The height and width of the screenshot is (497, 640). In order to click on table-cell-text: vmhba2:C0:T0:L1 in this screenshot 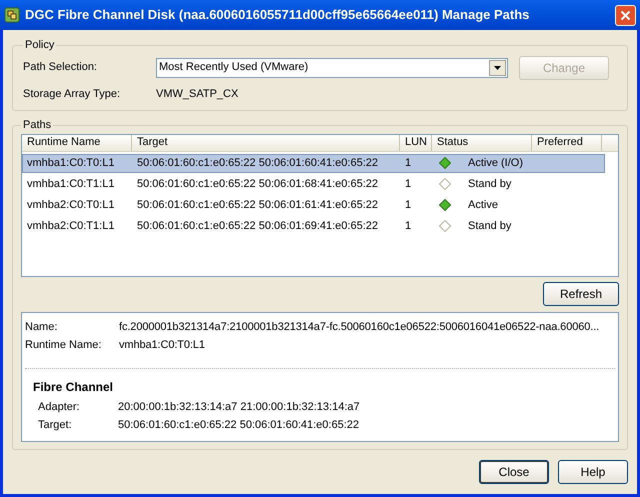, I will do `click(71, 205)`.